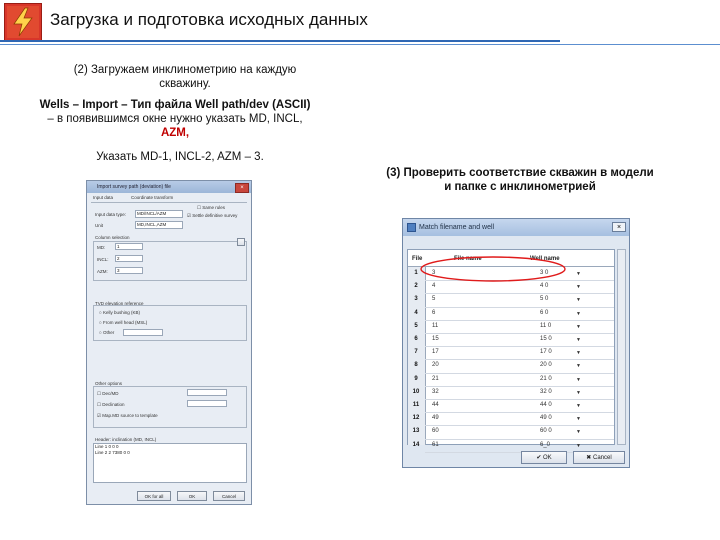 Image resolution: width=720 pixels, height=540 pixels. Describe the element at coordinates (516, 227) in the screenshot. I see `match-dialog-titlebar: Match filename and well` at that location.